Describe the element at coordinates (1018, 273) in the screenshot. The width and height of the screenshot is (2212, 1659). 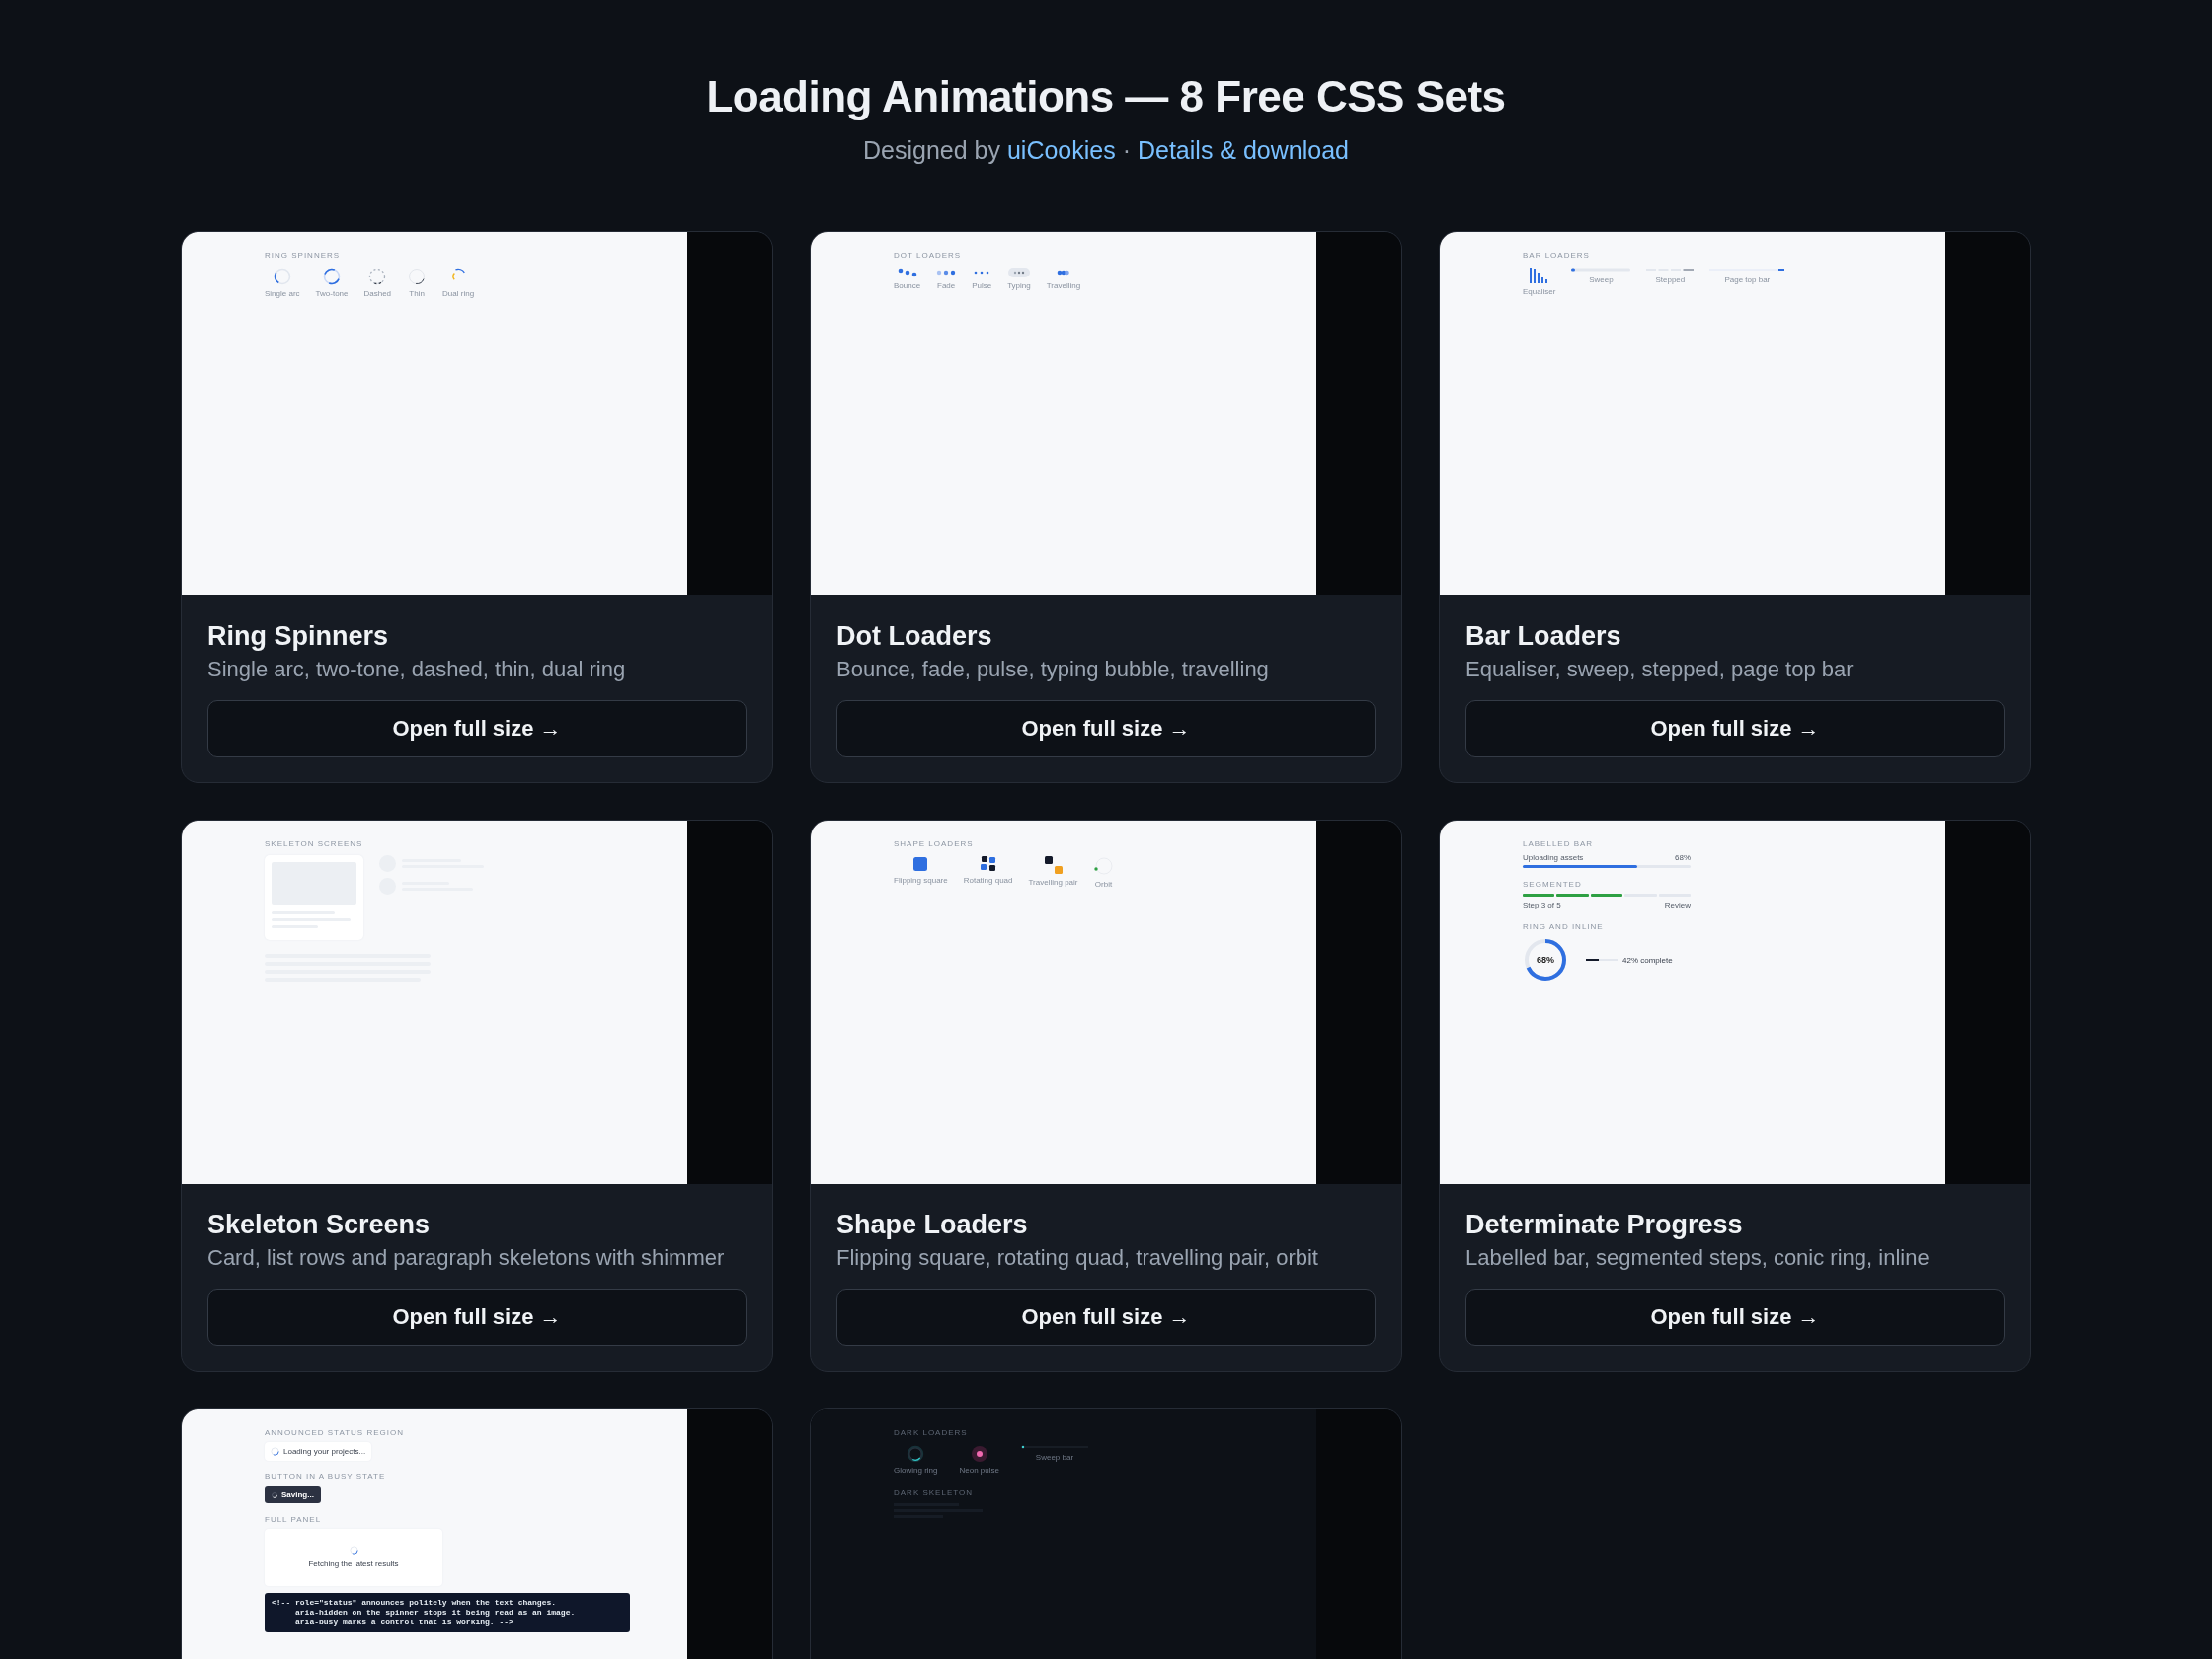
I see `typing-bubble-icon` at that location.